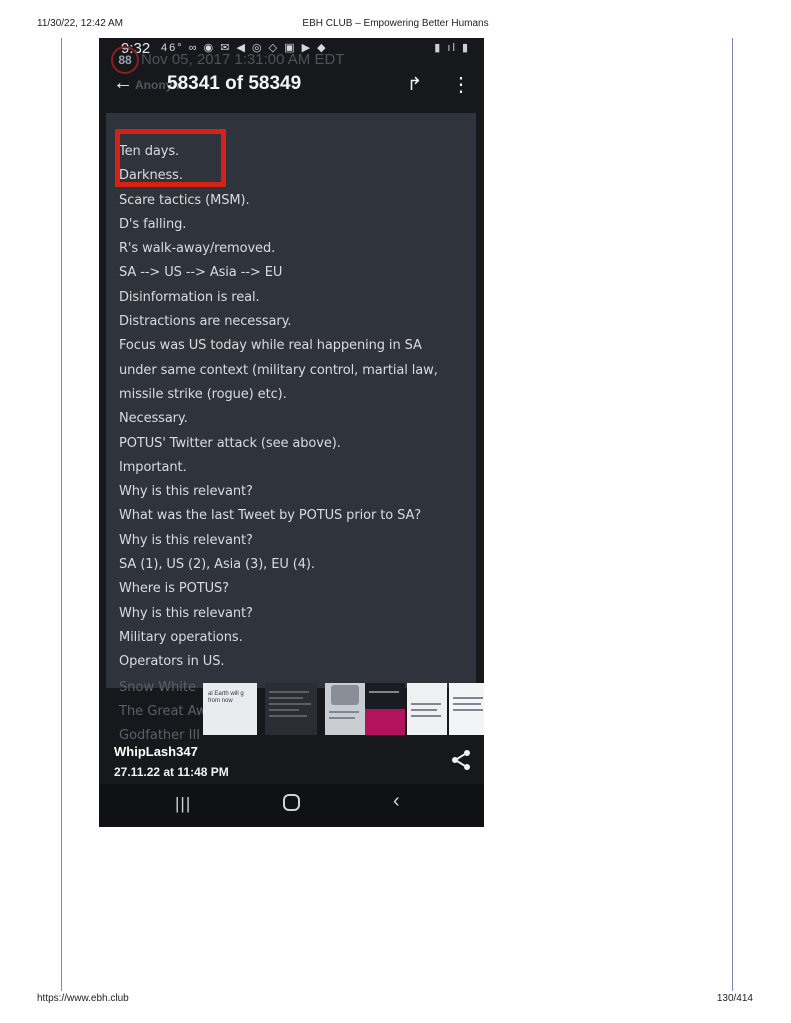  What do you see at coordinates (172, 662) in the screenshot?
I see `post-line: Operators in US.` at bounding box center [172, 662].